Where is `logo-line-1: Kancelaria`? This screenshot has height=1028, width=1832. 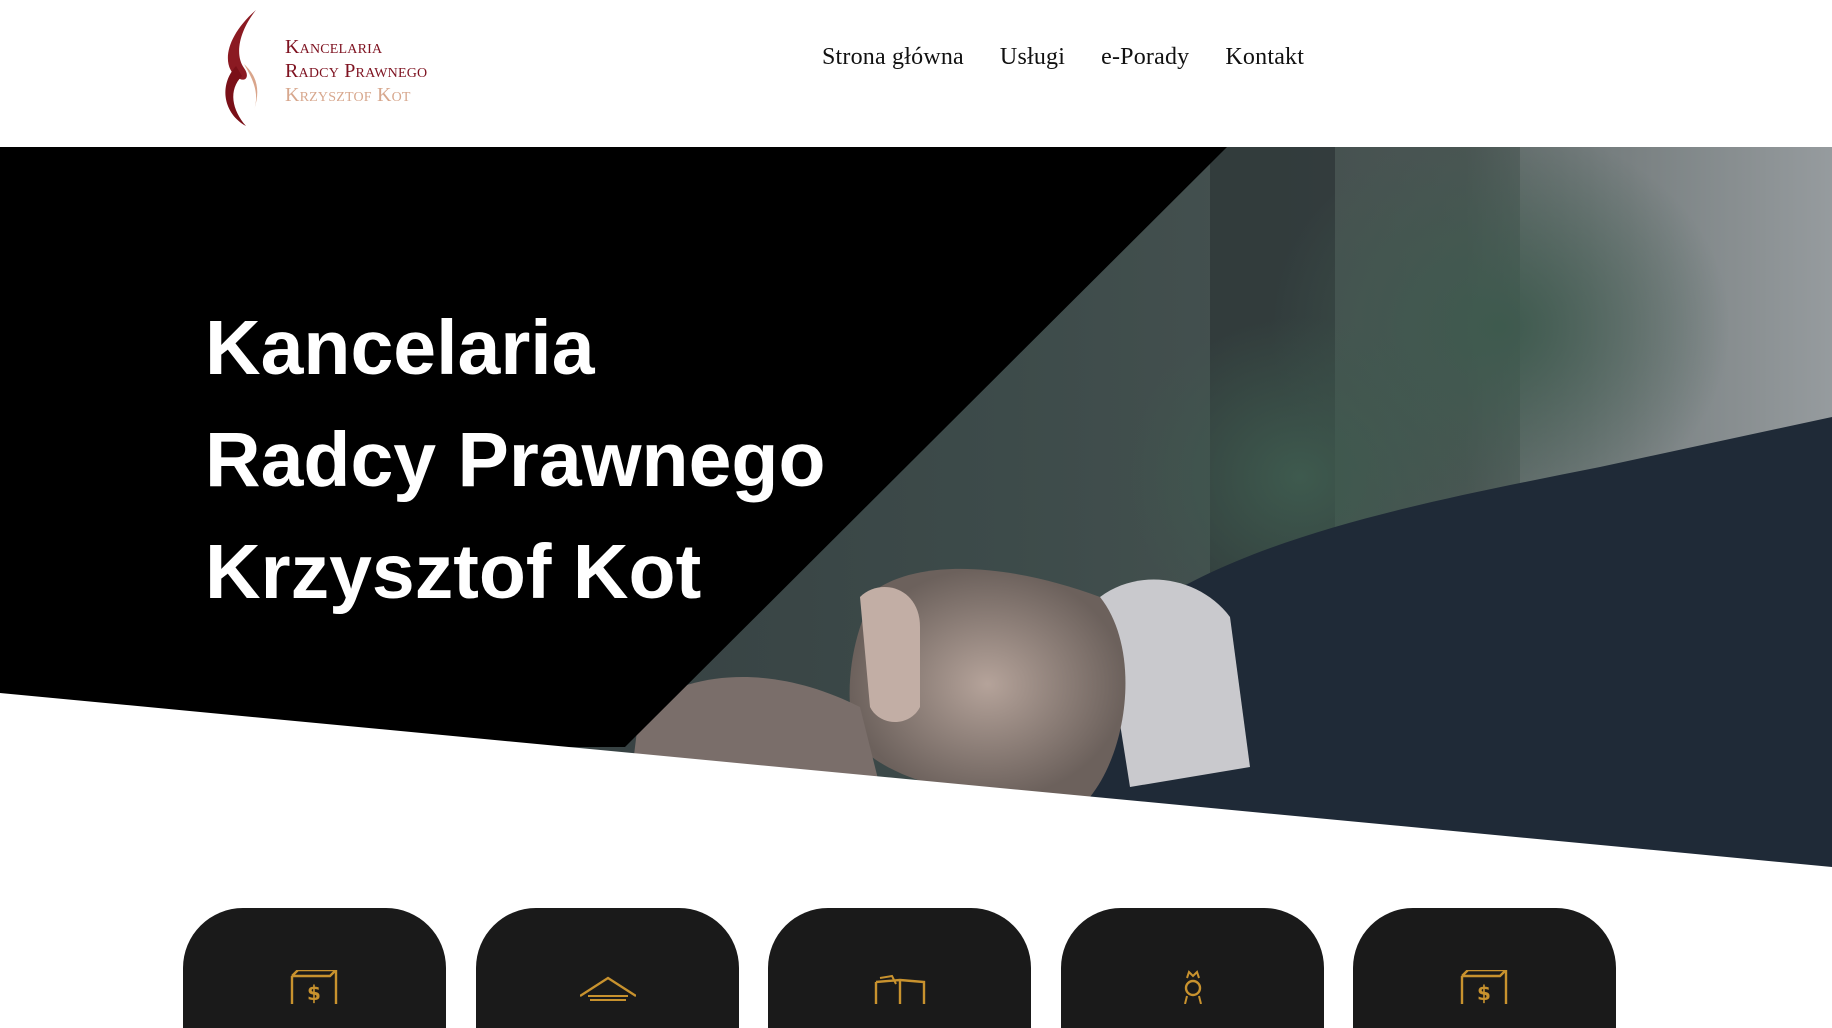 logo-line-1: Kancelaria is located at coordinates (334, 47).